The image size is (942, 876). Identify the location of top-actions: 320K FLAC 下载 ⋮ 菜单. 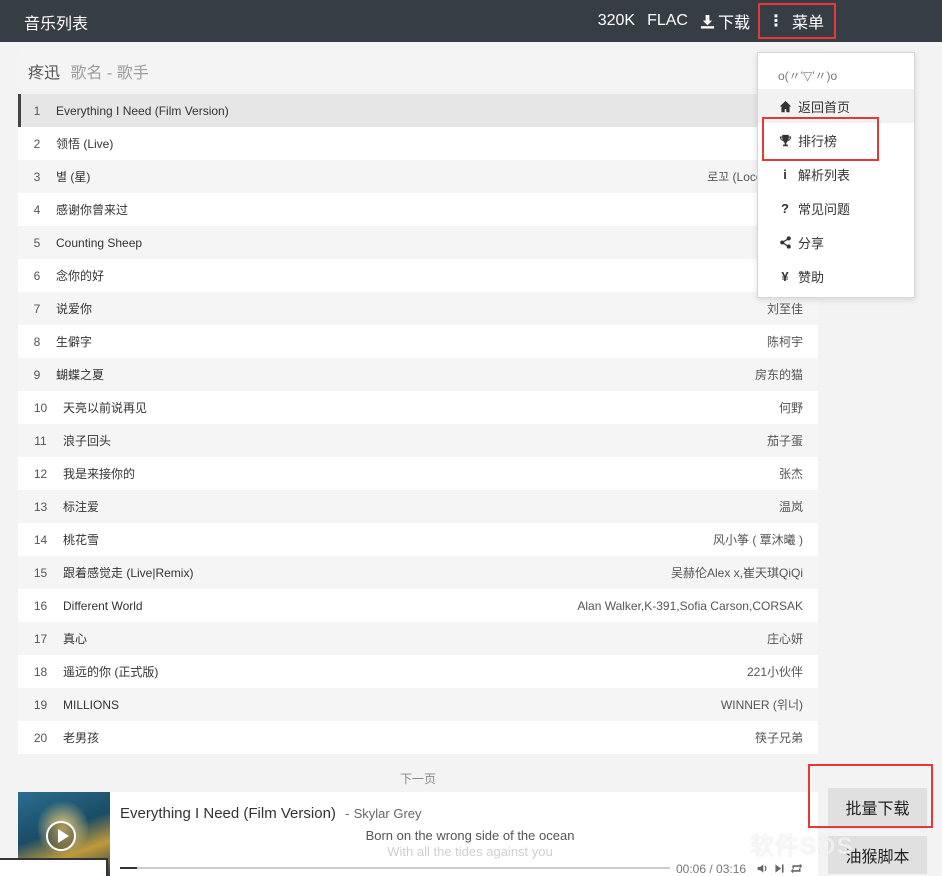
(770, 21).